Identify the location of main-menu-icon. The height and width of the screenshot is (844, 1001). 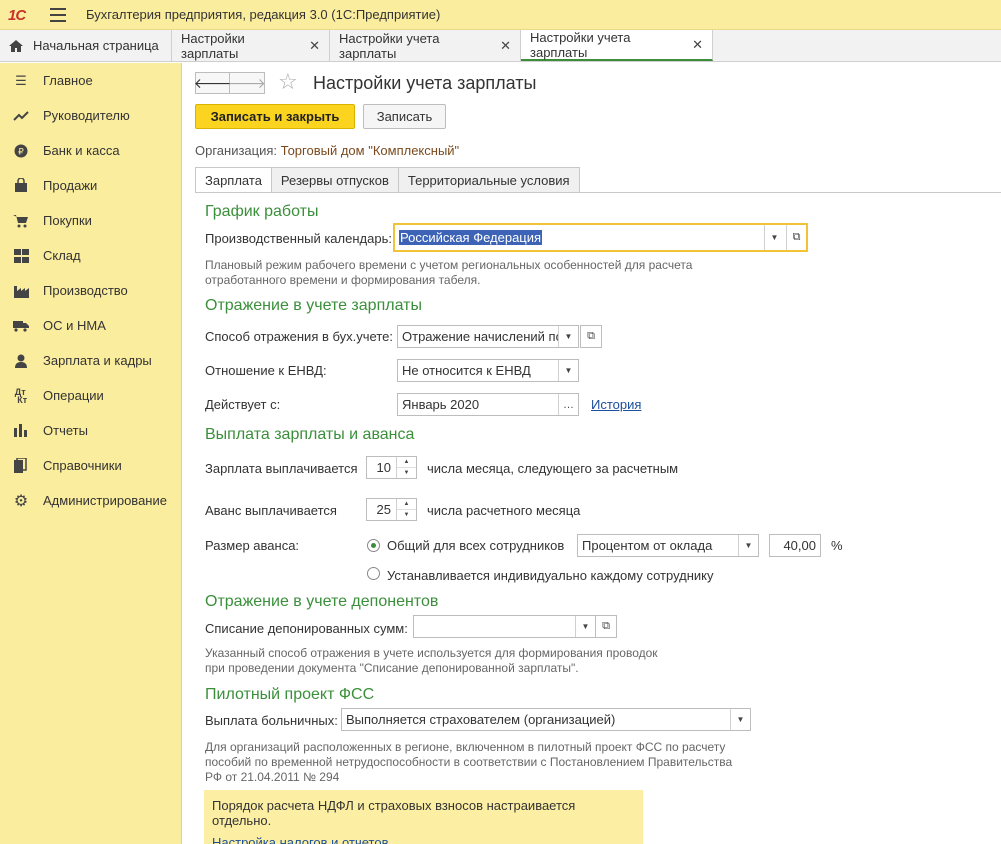
(58, 14).